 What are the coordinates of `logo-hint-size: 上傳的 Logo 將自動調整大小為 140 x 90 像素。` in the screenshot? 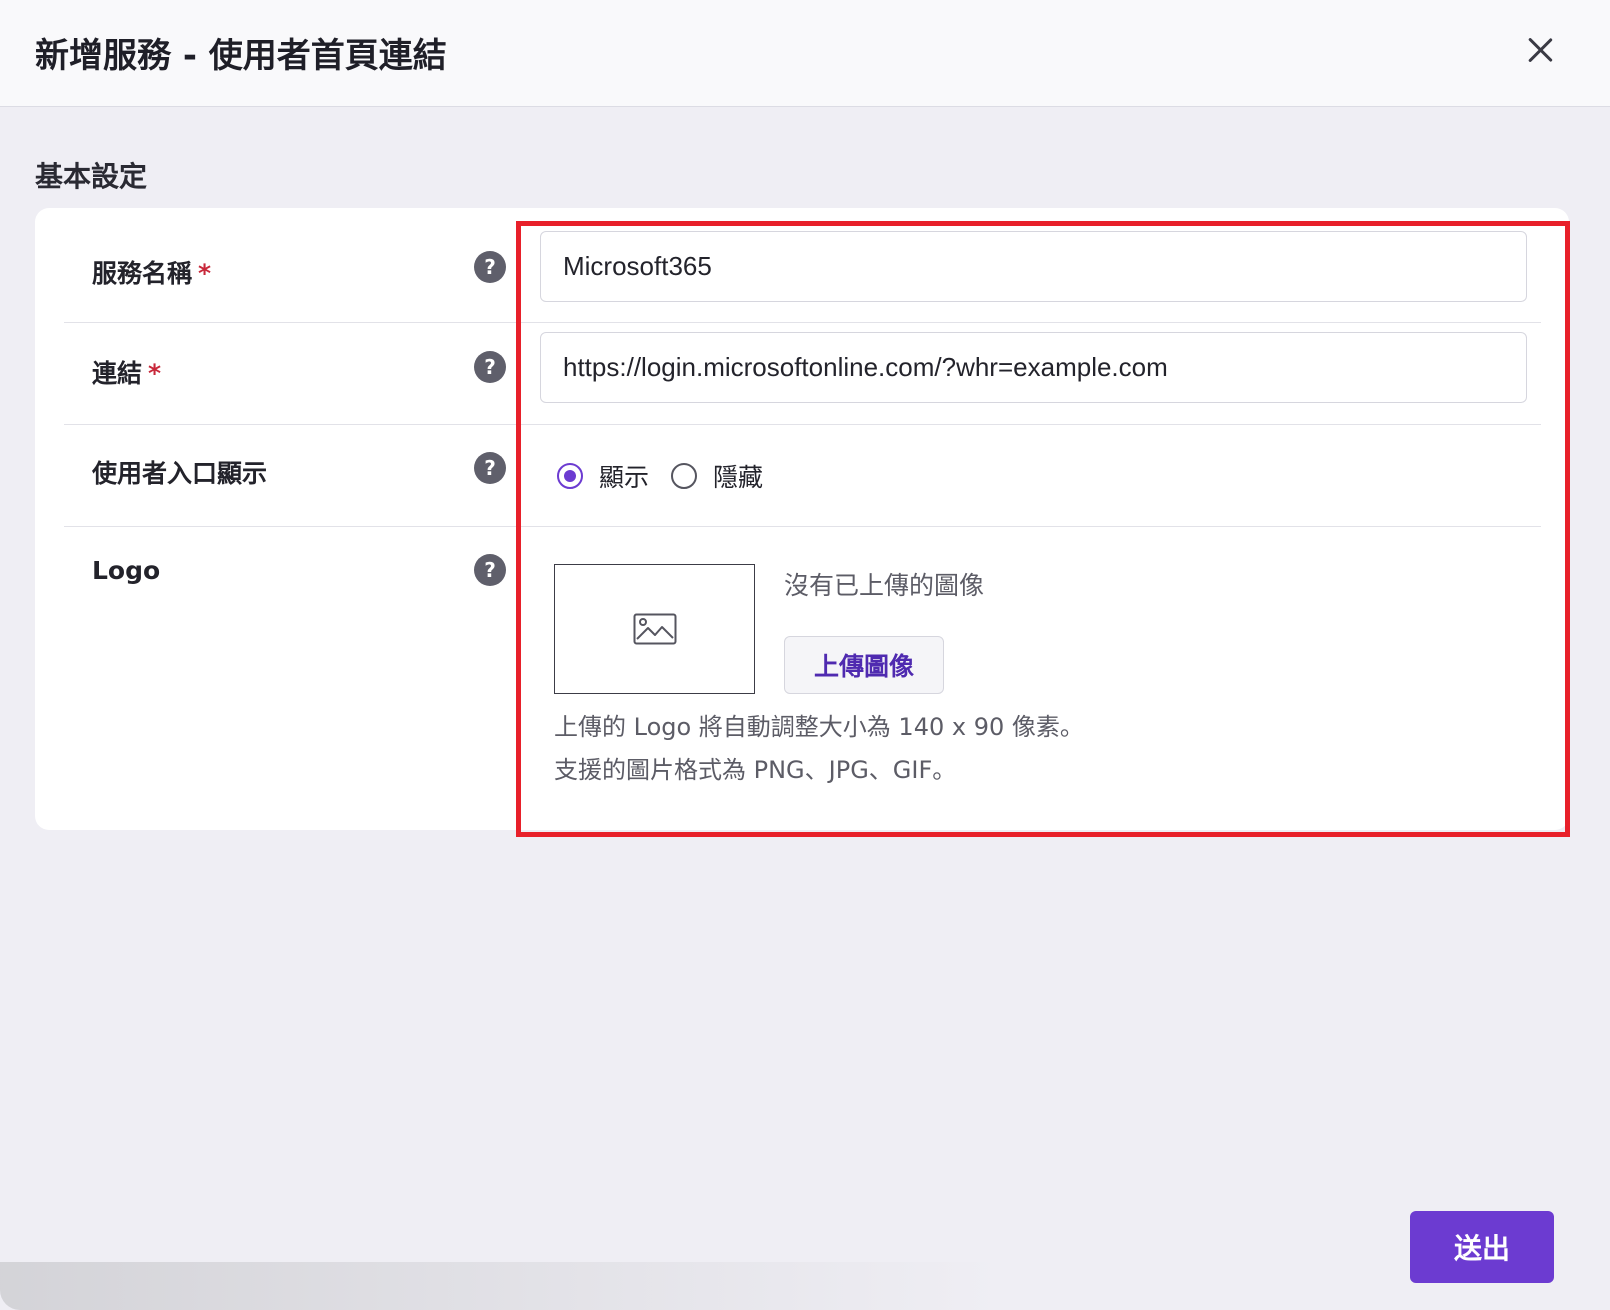 It's located at (819, 727).